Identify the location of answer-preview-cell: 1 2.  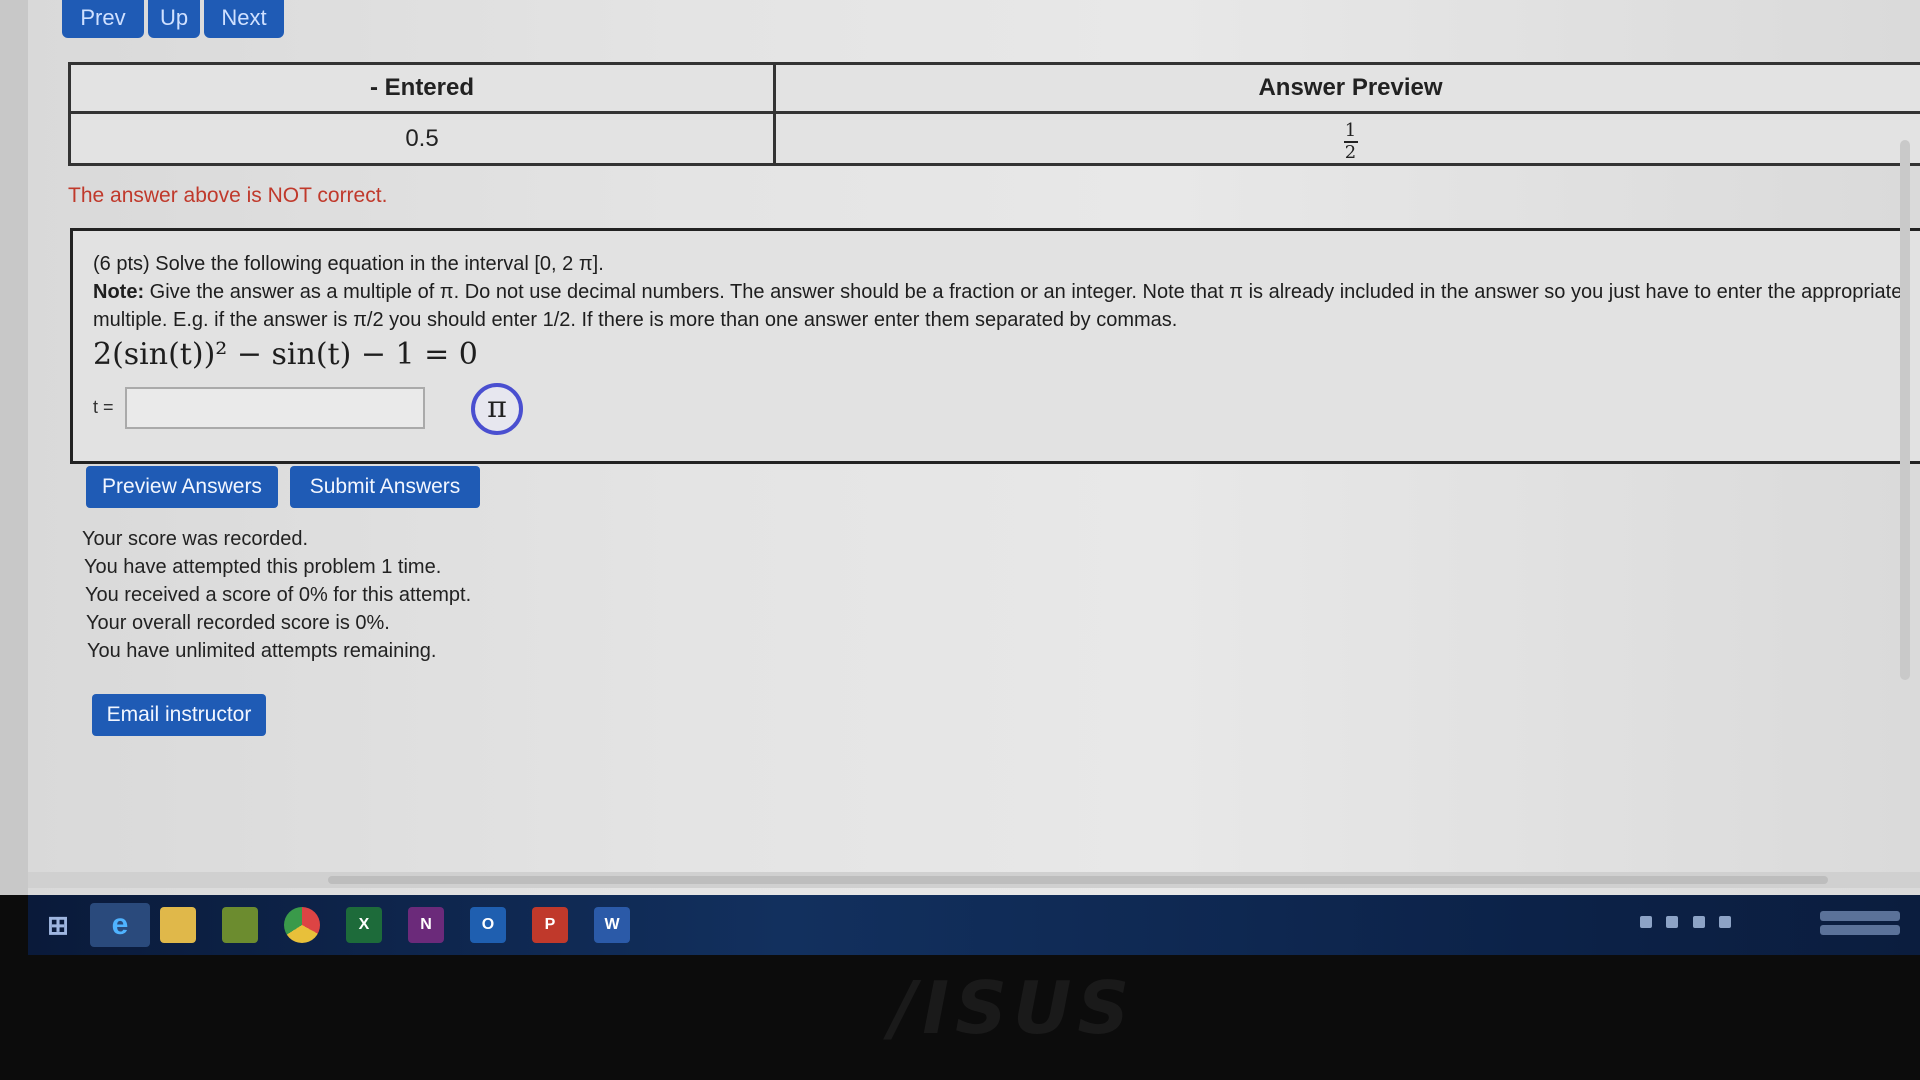
(1346, 138).